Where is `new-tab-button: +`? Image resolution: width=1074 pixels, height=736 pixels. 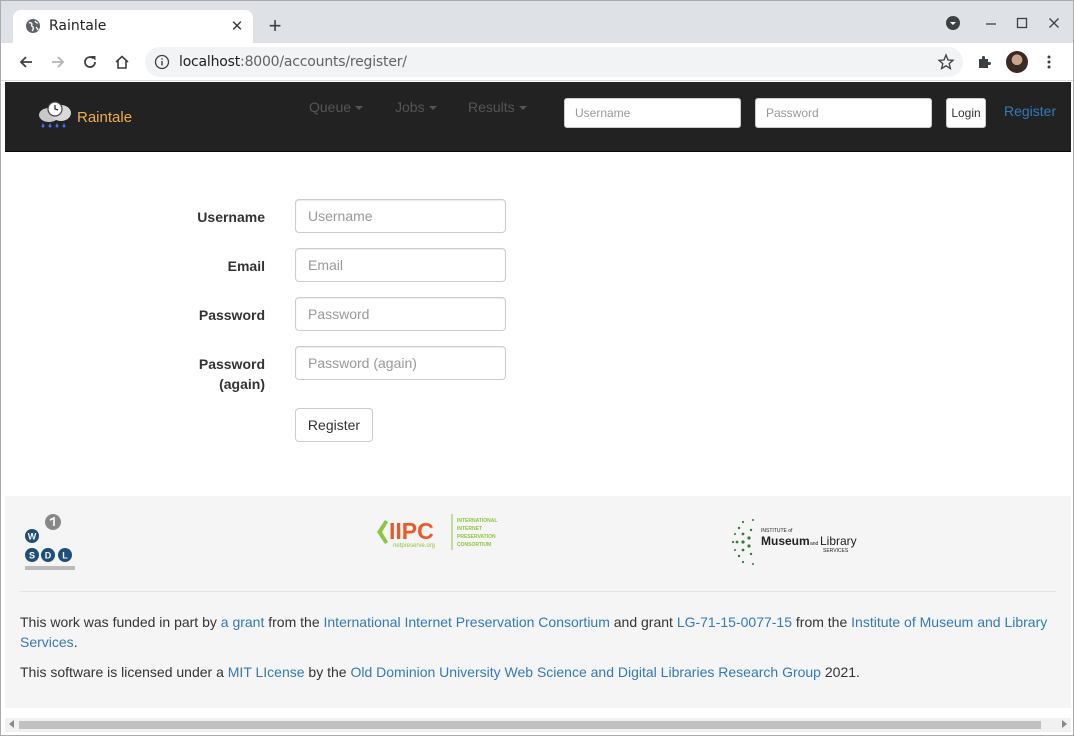 new-tab-button: + is located at coordinates (275, 27).